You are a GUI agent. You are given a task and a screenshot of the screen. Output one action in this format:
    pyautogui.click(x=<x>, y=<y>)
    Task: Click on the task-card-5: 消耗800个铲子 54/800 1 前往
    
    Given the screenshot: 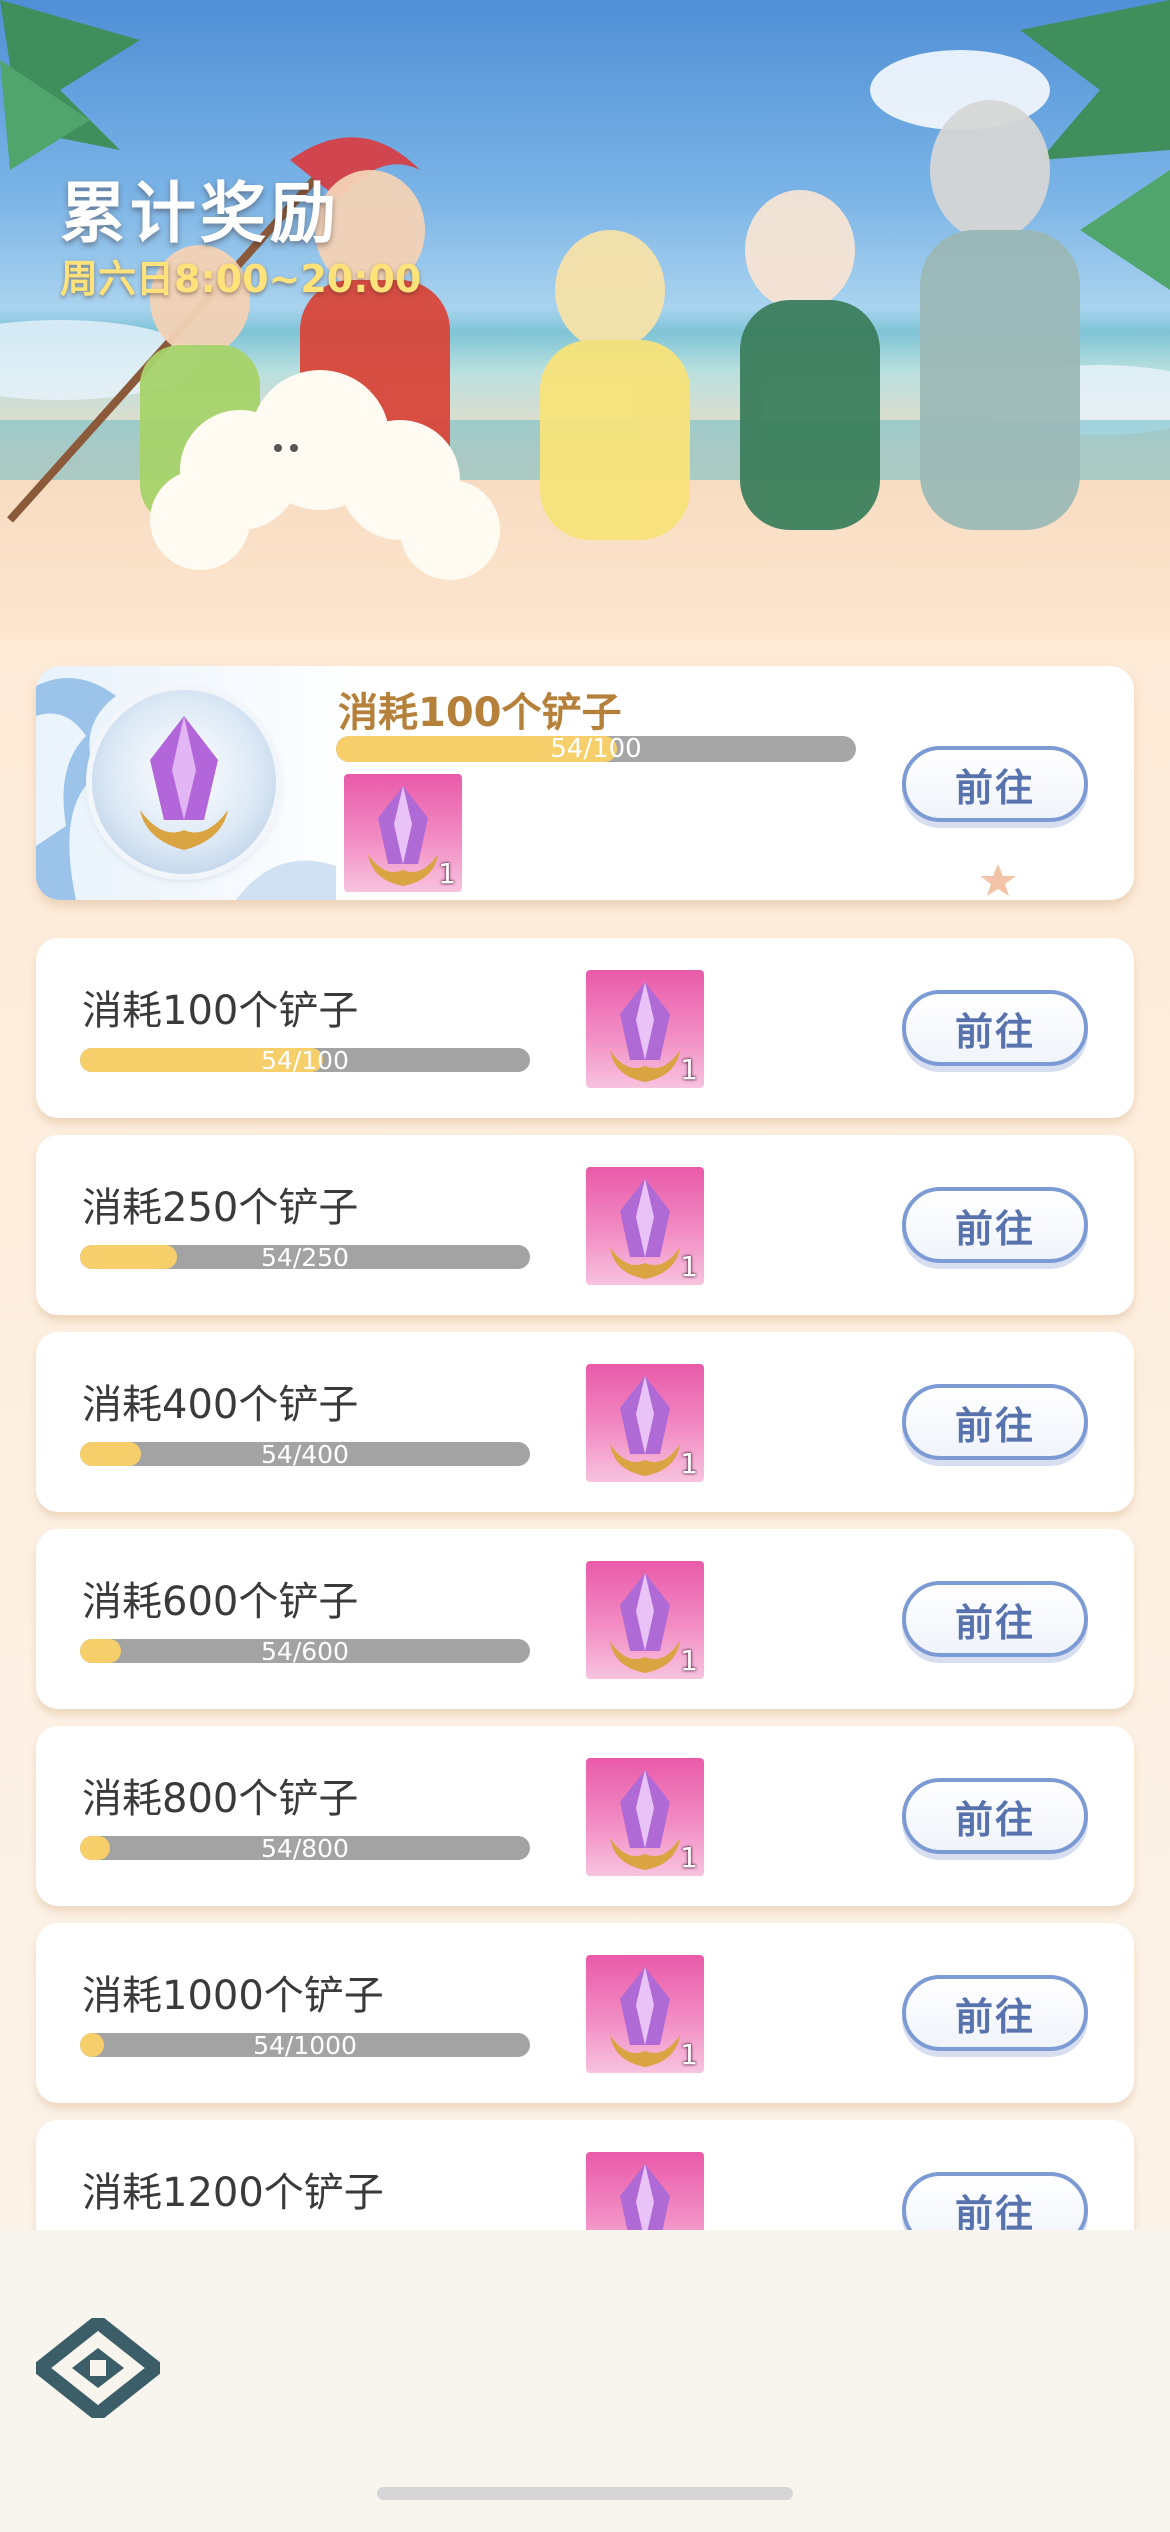 What is the action you would take?
    pyautogui.click(x=585, y=1816)
    